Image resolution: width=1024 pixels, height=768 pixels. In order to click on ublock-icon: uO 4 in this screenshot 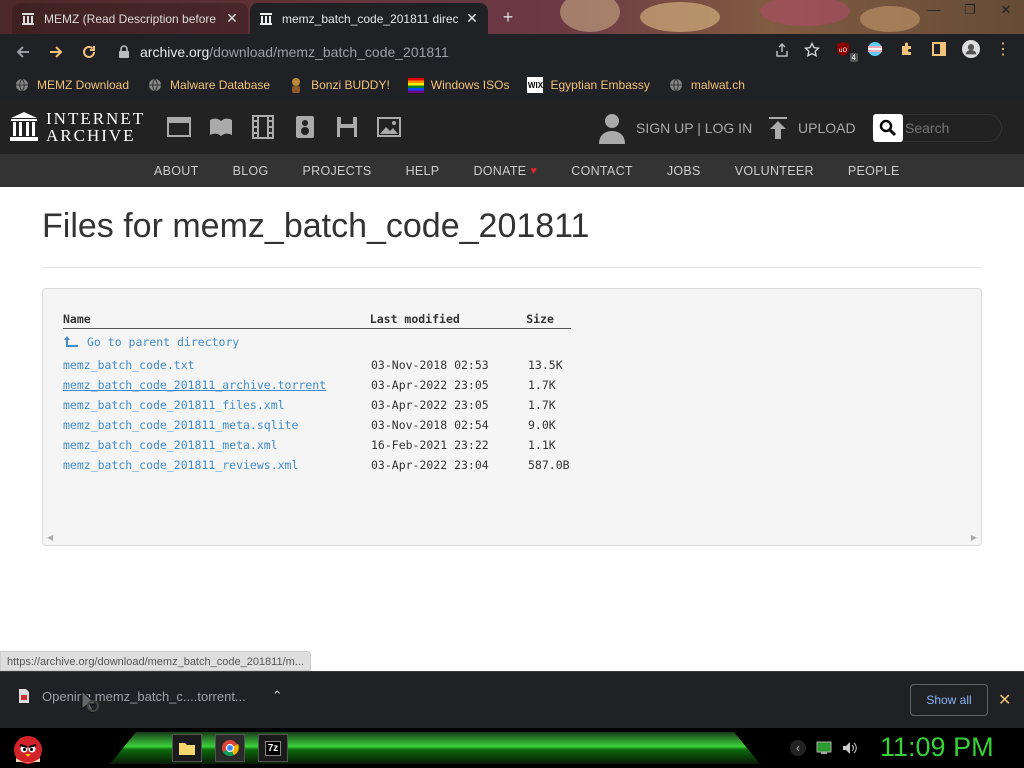, I will do `click(846, 51)`.